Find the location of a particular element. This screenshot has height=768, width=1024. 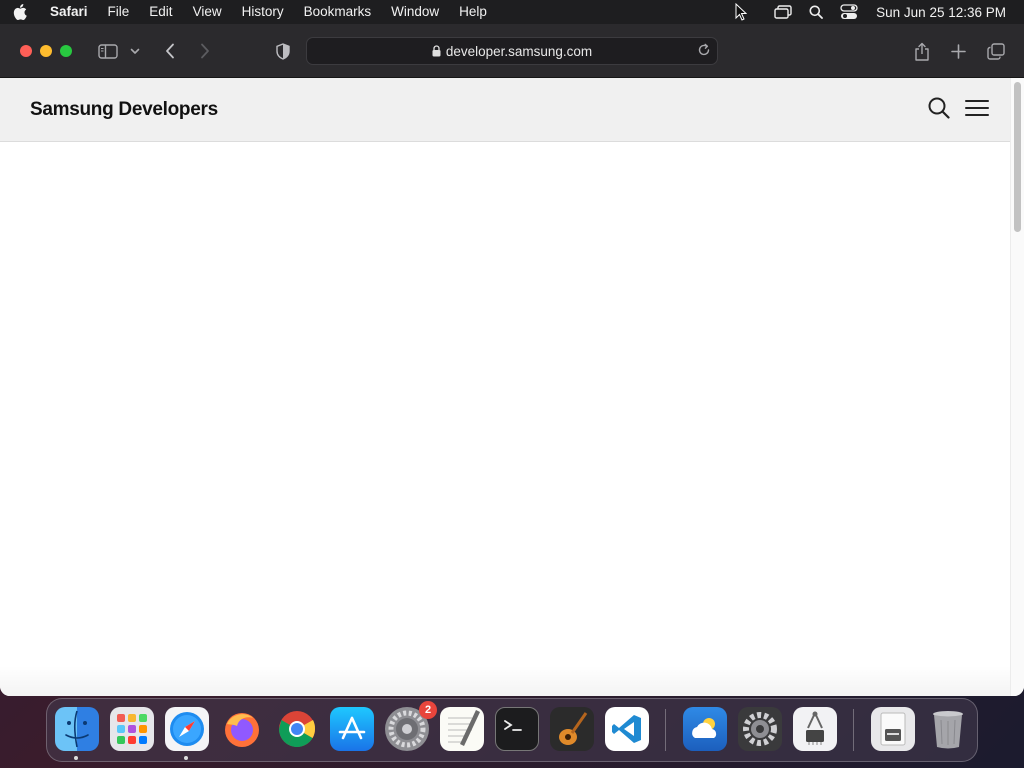

trash-icon is located at coordinates (948, 729).